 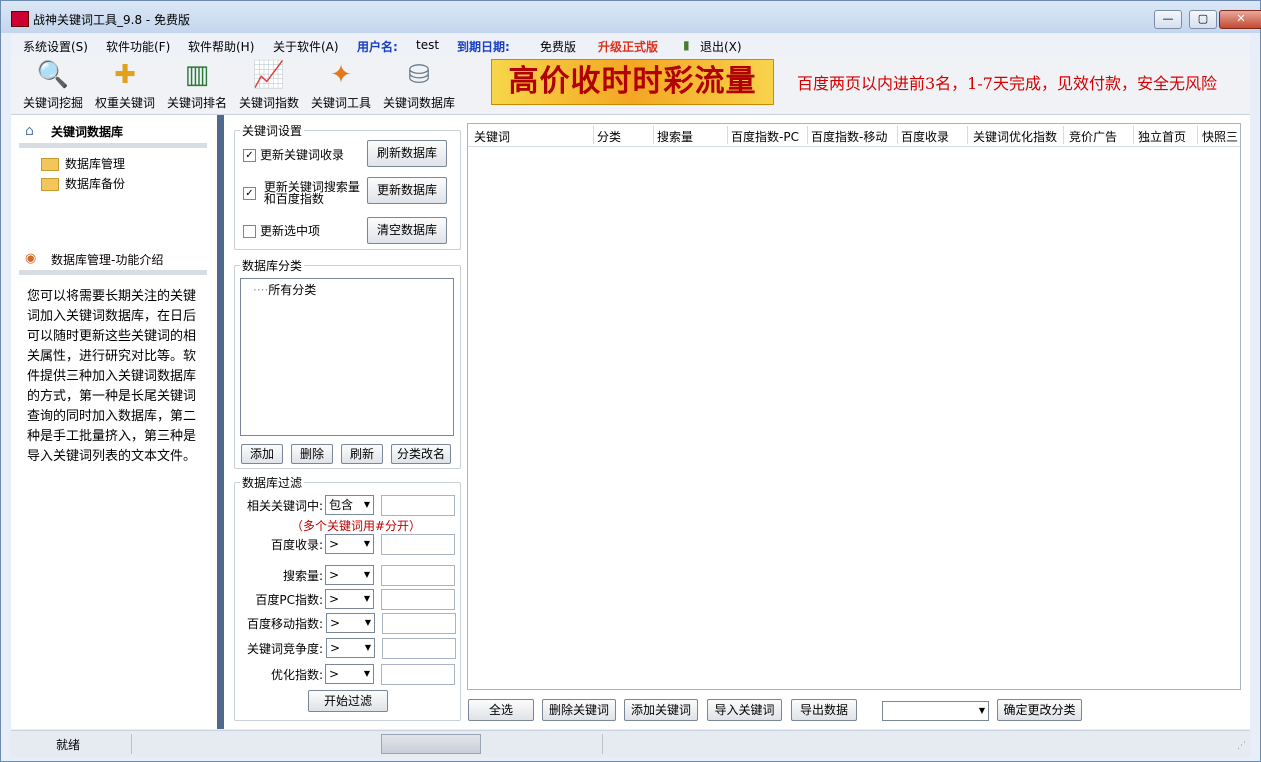 I want to click on menu-functions: 软件功能(F), so click(x=138, y=46).